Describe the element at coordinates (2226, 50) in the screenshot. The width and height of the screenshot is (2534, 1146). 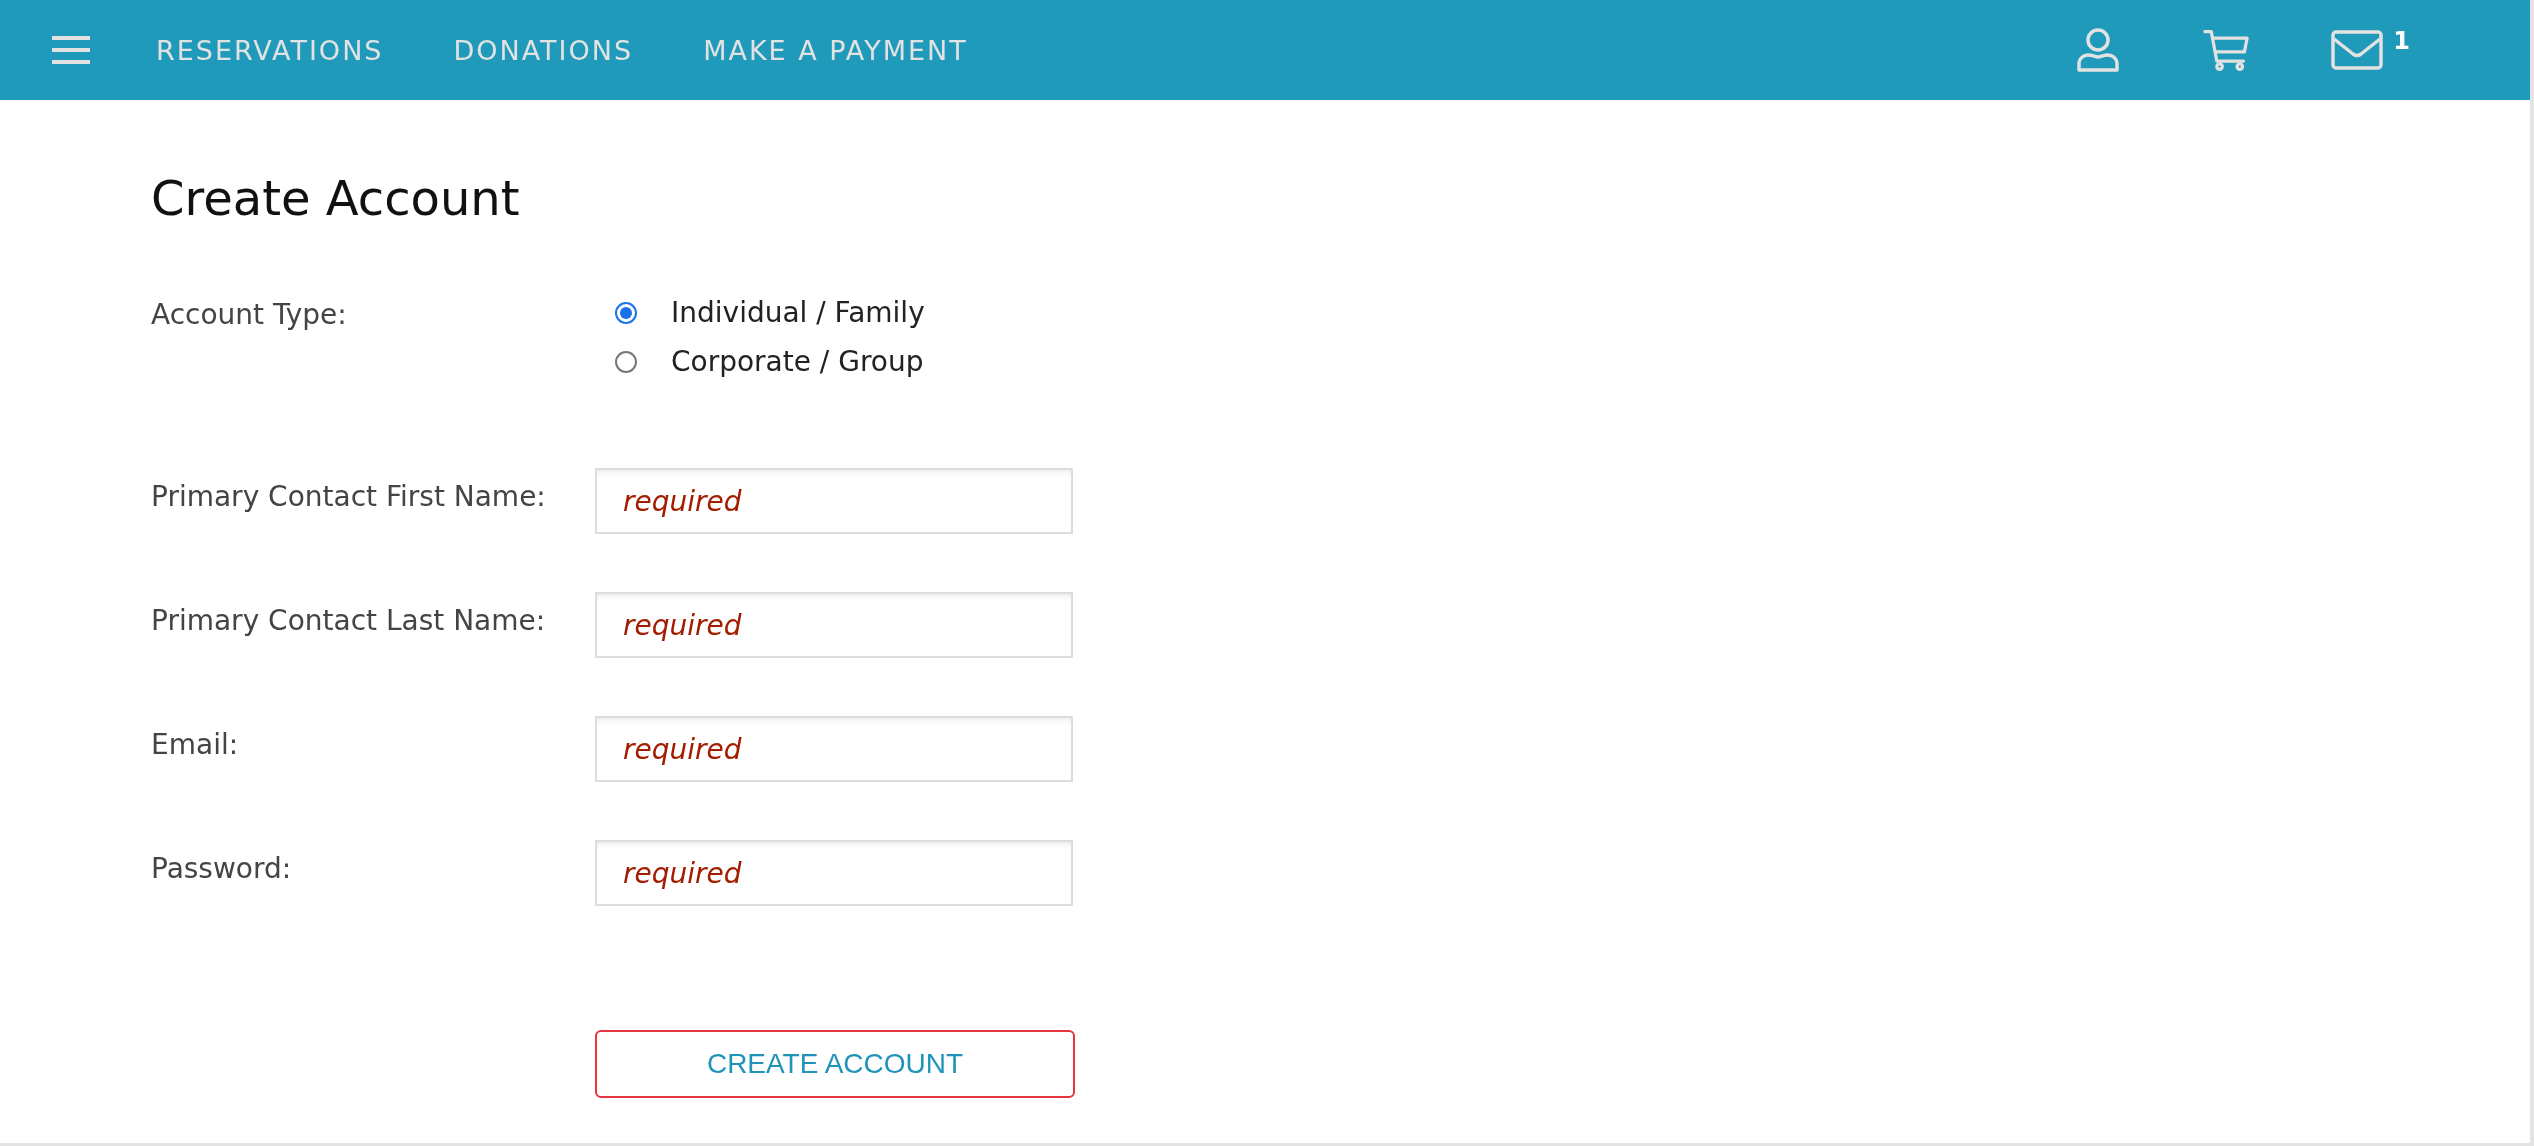
I see `cart-icon` at that location.